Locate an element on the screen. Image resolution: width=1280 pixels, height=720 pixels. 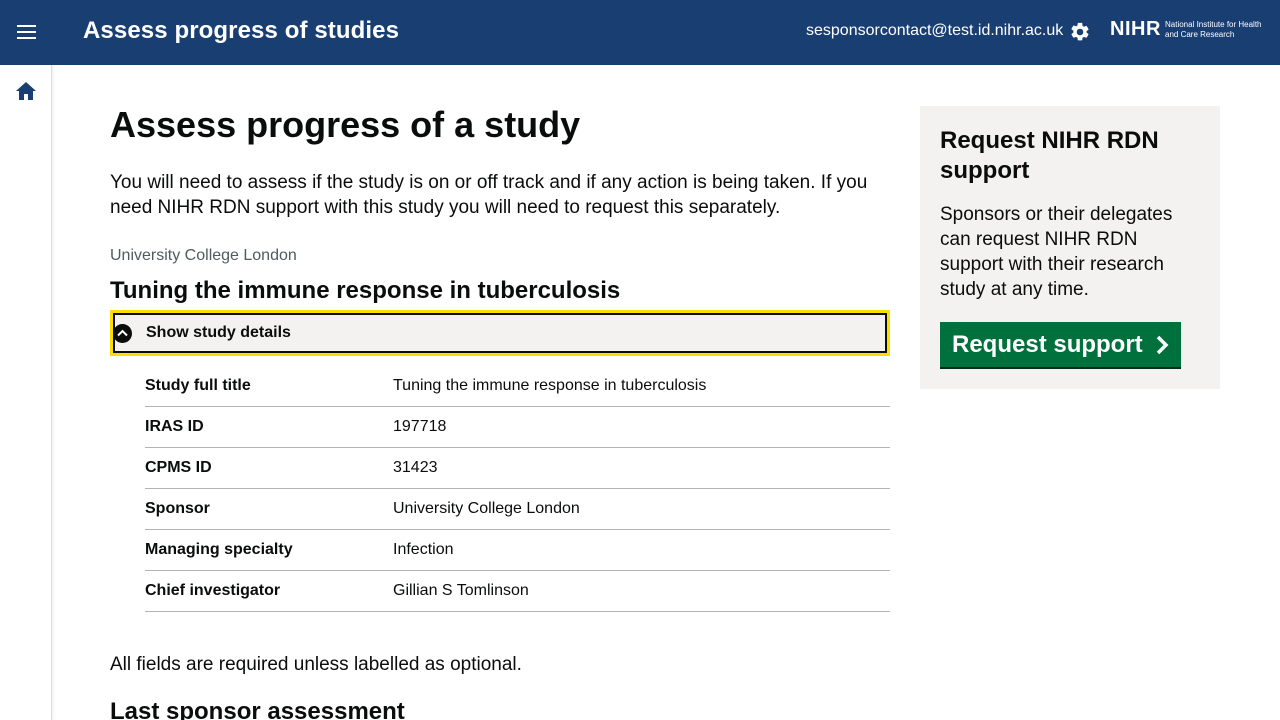
request-support-button: Request support is located at coordinates (1060, 344).